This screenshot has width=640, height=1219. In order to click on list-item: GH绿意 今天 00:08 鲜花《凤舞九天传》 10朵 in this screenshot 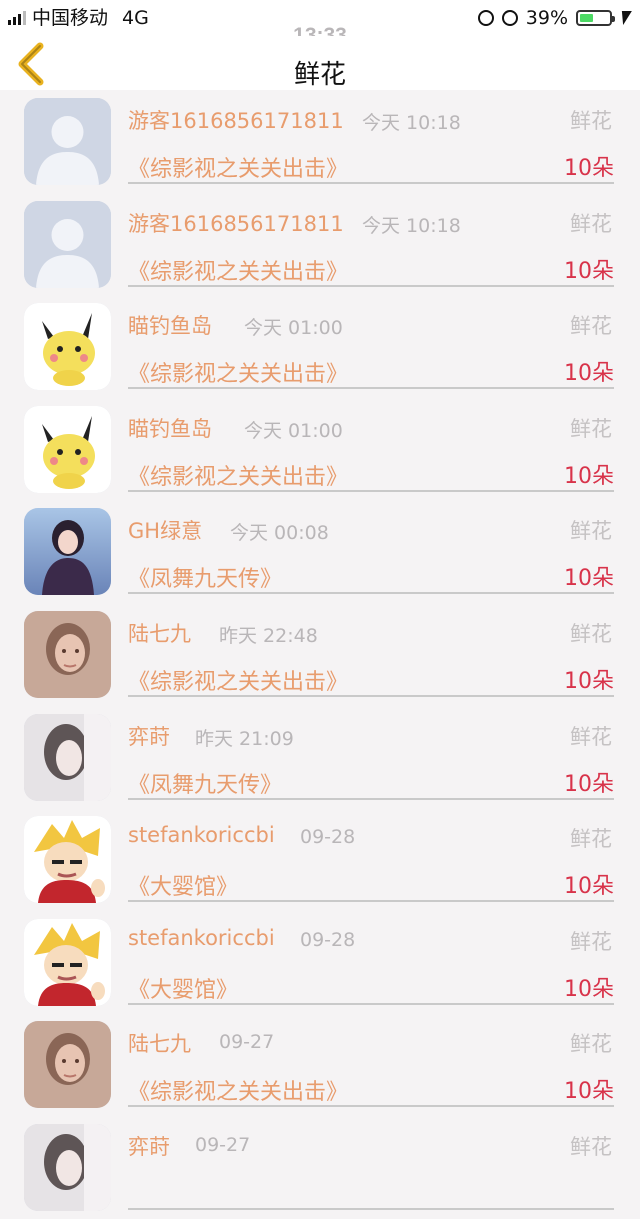, I will do `click(320, 551)`.